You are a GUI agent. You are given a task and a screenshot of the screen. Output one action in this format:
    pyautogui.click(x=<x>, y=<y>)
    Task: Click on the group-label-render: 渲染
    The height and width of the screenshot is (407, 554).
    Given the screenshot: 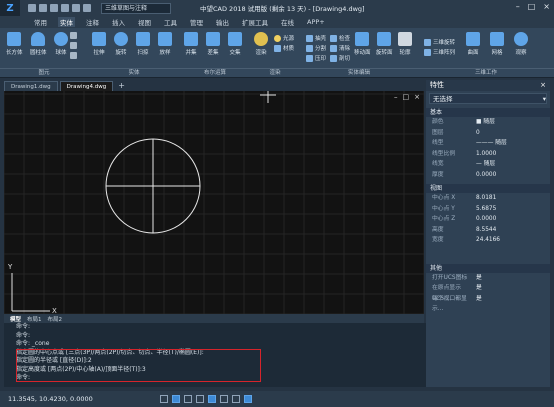 What is the action you would take?
    pyautogui.click(x=275, y=73)
    